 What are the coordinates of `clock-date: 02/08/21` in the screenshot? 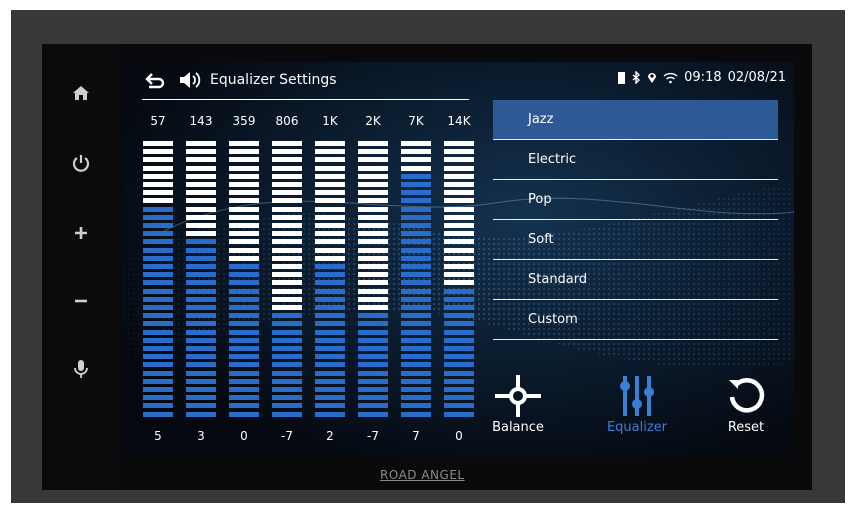 It's located at (756, 77).